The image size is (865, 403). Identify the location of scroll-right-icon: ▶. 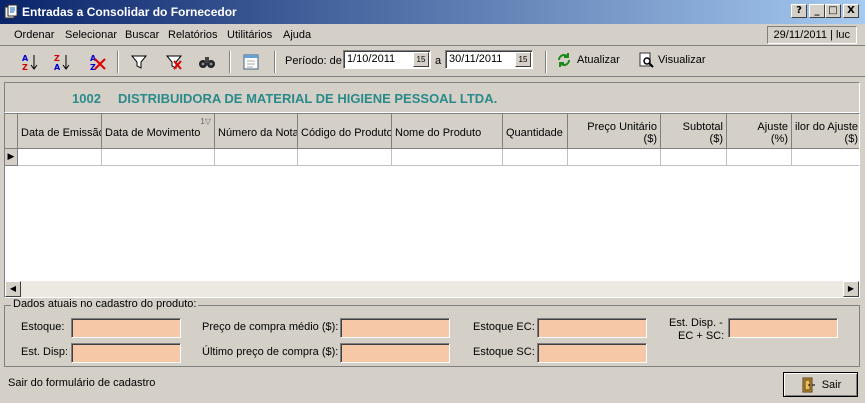
(851, 289).